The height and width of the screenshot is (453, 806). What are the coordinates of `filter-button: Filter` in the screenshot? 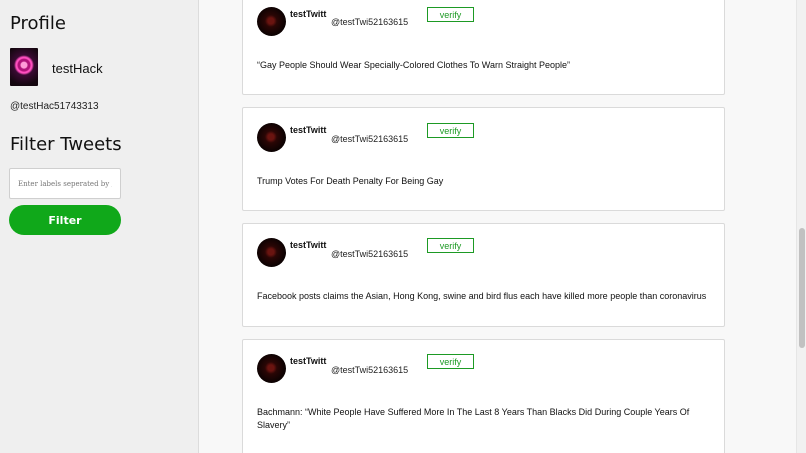 It's located at (65, 220).